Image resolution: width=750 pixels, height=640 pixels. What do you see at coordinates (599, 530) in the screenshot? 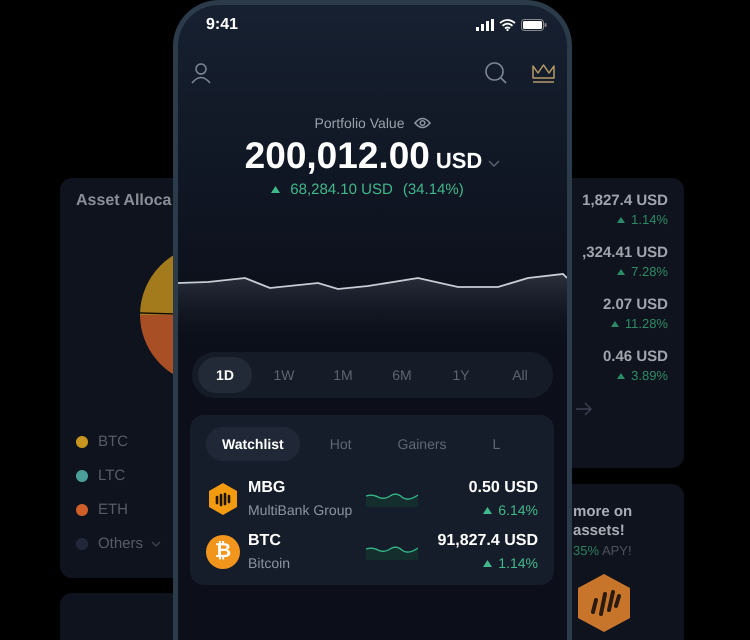
I see `promo-title: assets!` at bounding box center [599, 530].